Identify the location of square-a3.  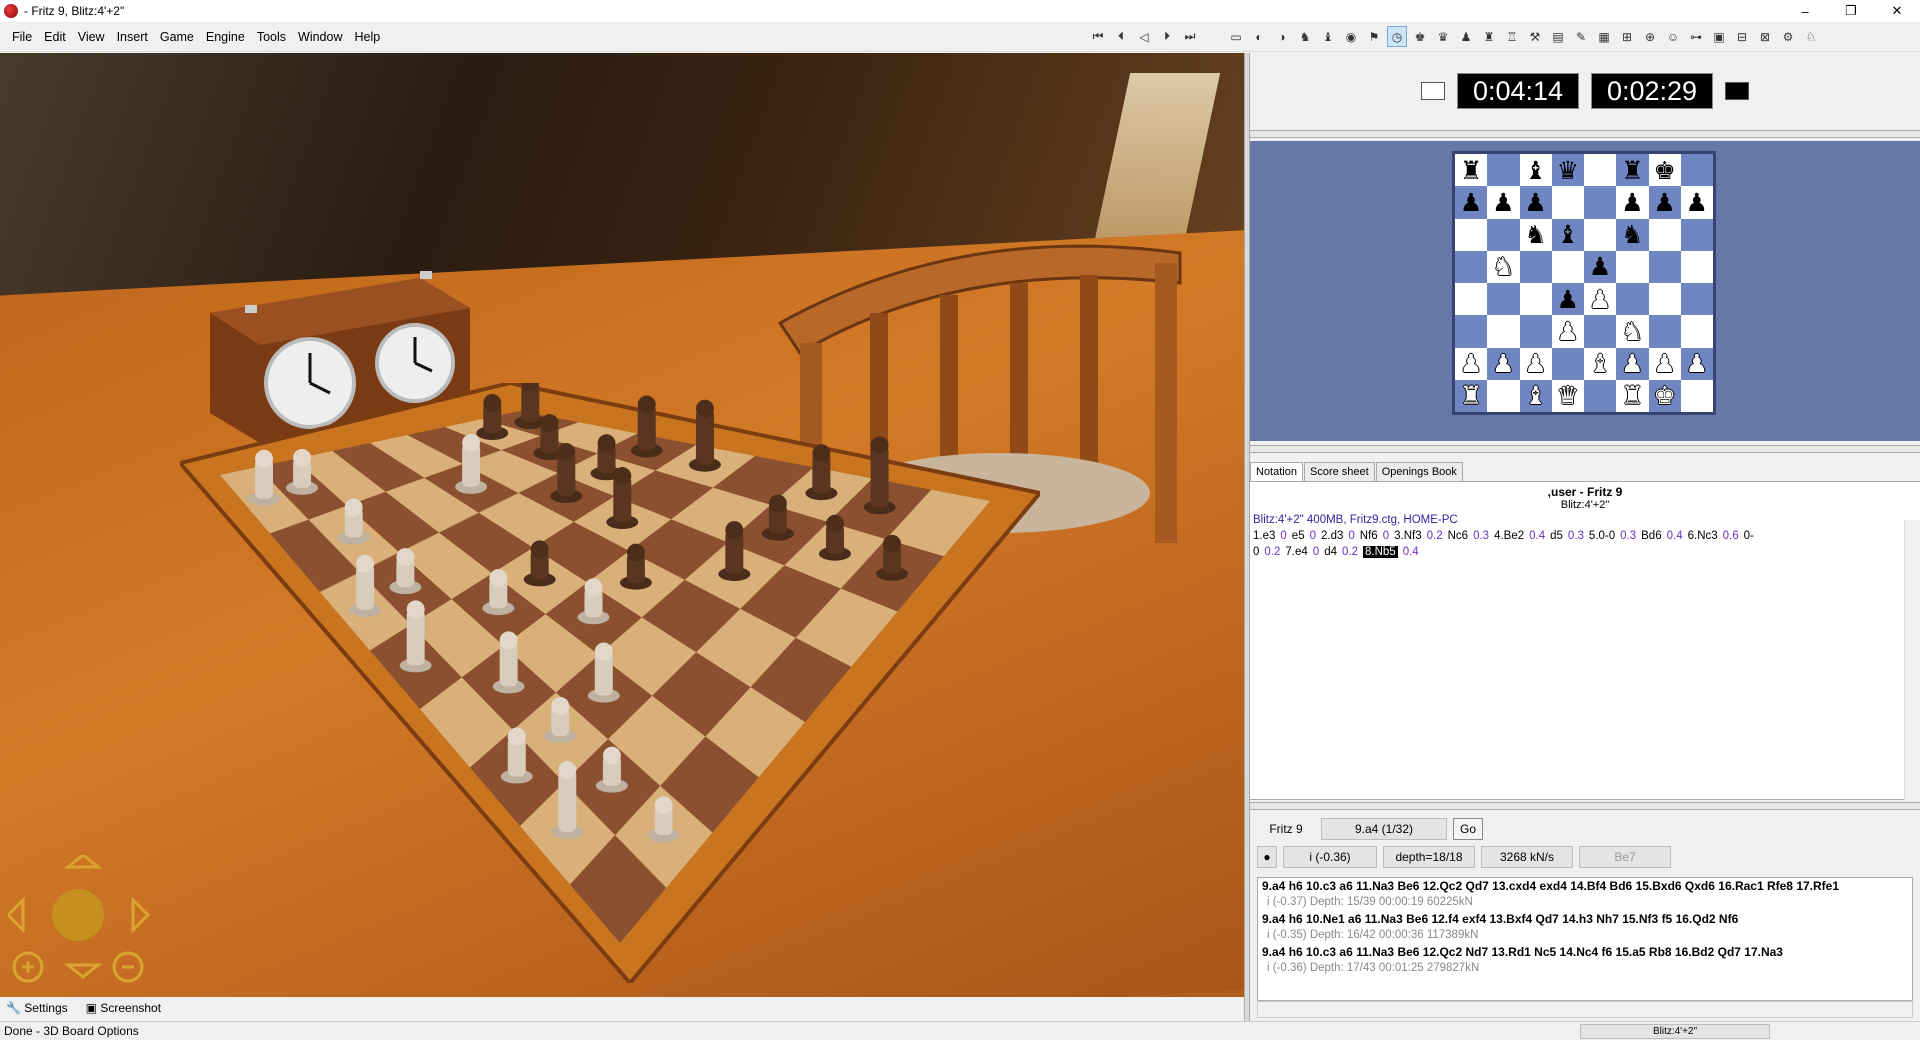
(1471, 331).